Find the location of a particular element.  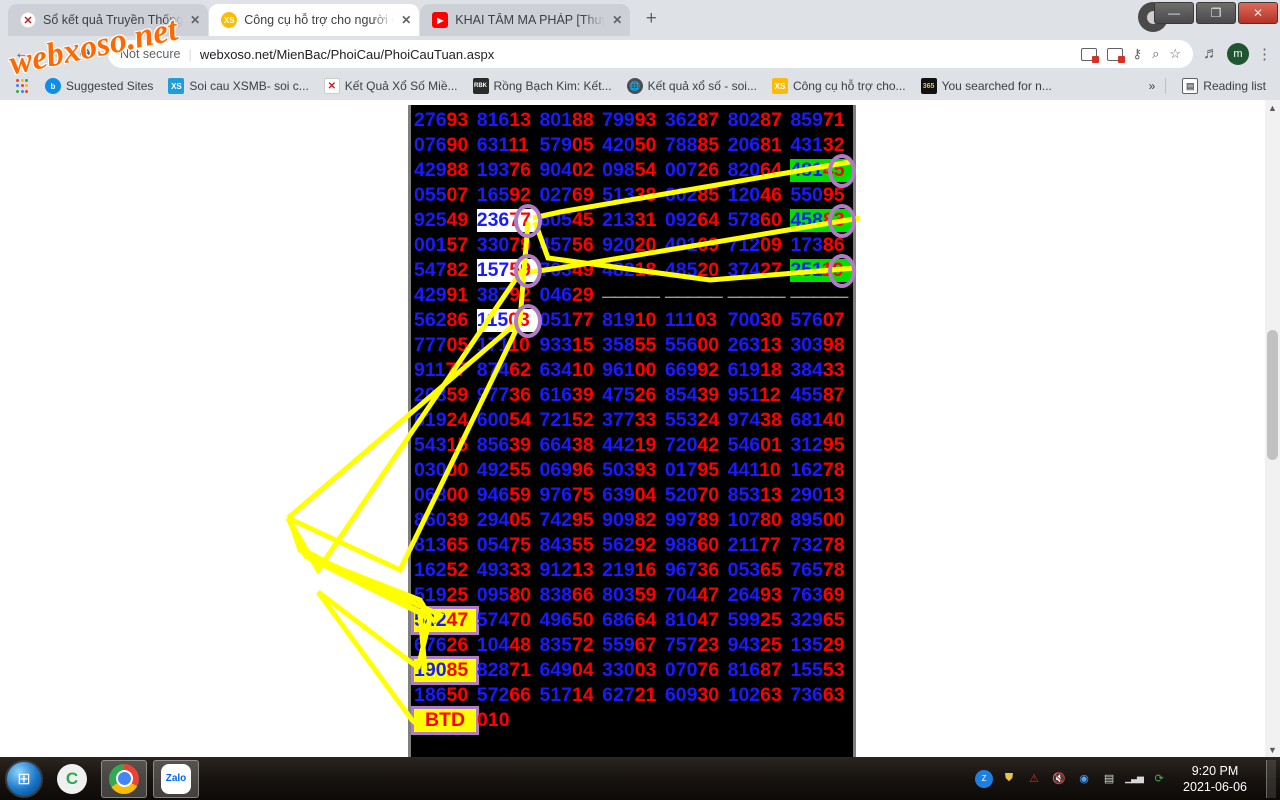

taskbar-item-chrome is located at coordinates (124, 778).